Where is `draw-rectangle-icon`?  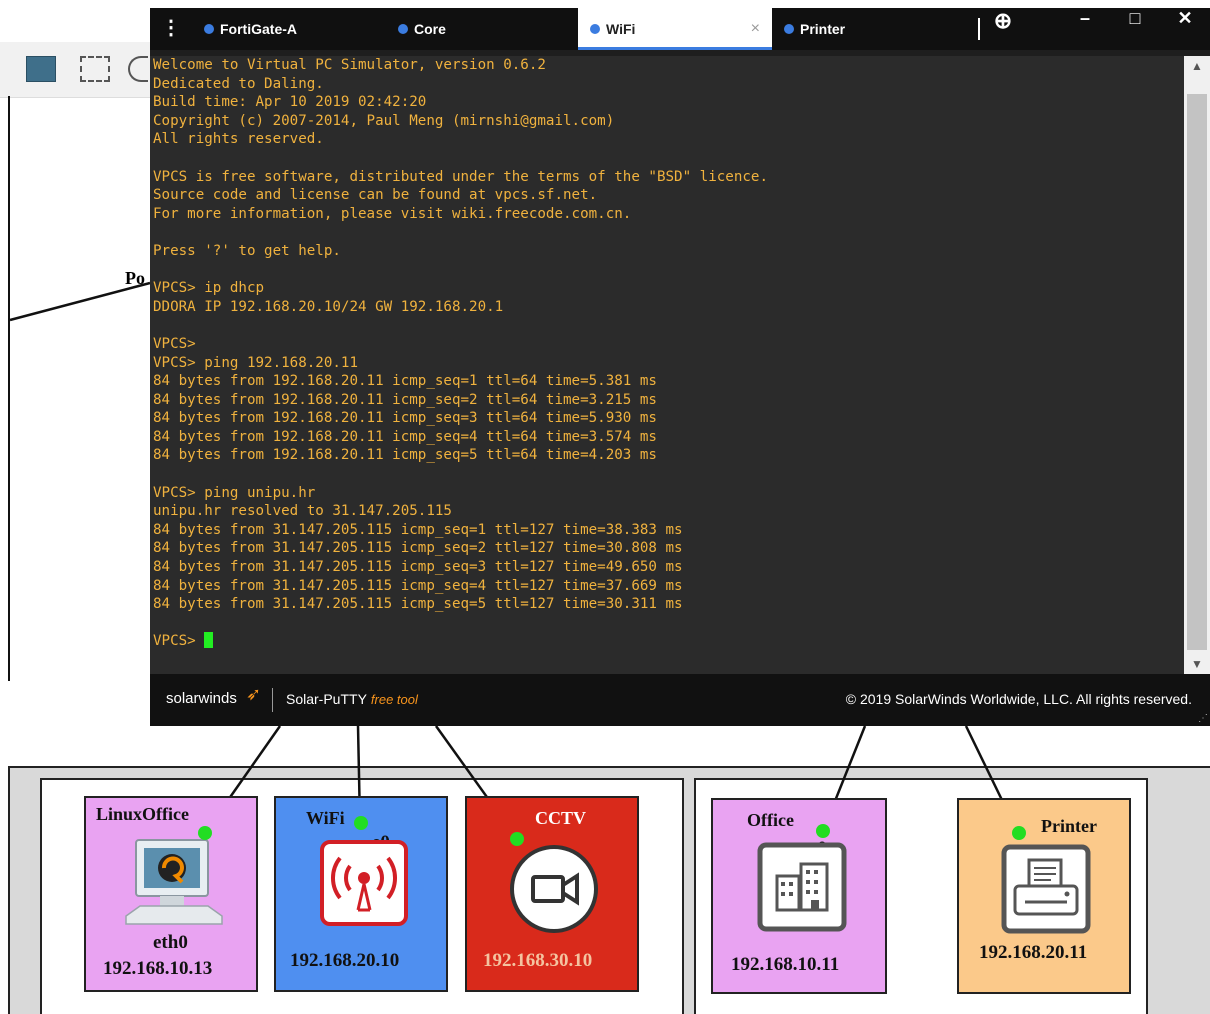
draw-rectangle-icon is located at coordinates (95, 69).